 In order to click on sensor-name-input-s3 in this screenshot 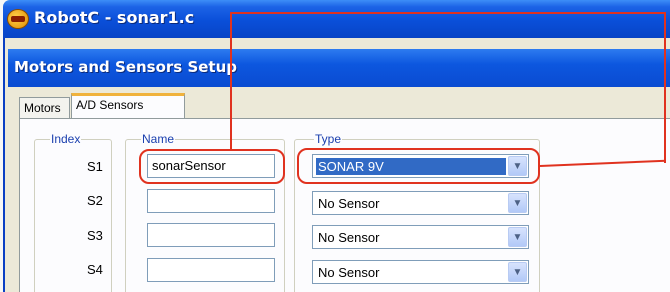, I will do `click(211, 235)`.